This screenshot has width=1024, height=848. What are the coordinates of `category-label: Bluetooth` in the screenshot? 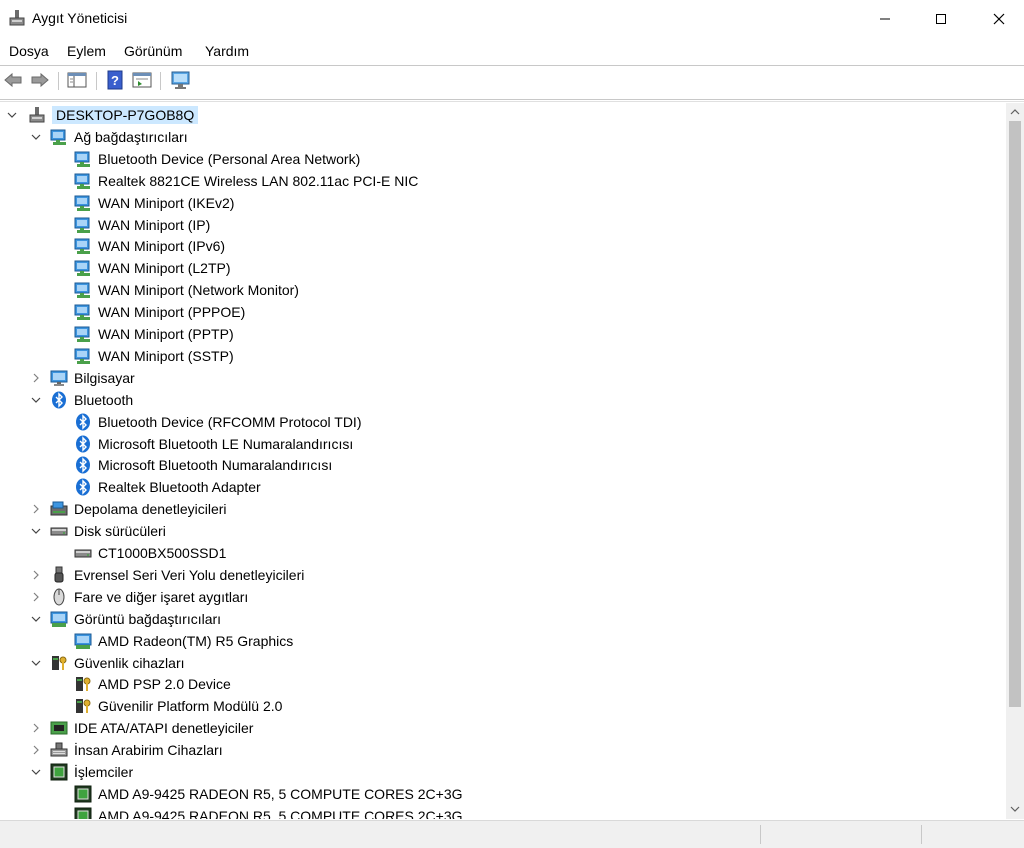 It's located at (104, 400).